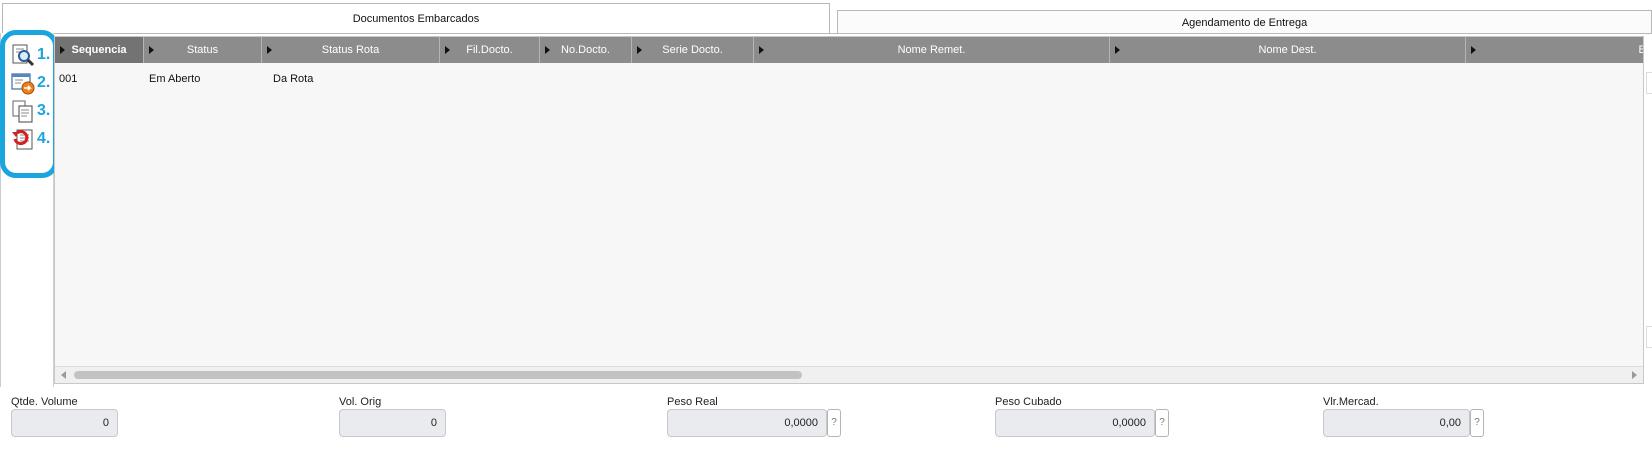 This screenshot has width=1652, height=455. Describe the element at coordinates (23, 111) in the screenshot. I see `copy-documents-icon` at that location.